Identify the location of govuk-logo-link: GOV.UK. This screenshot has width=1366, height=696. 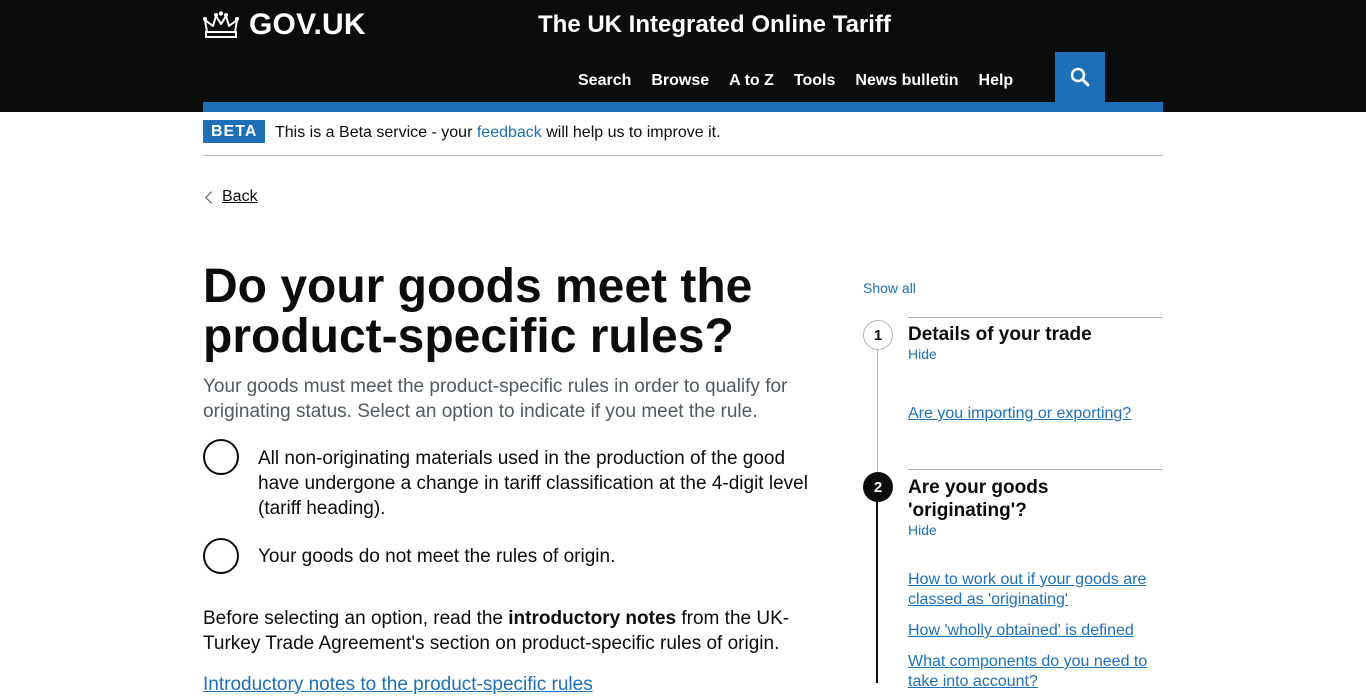
(284, 25).